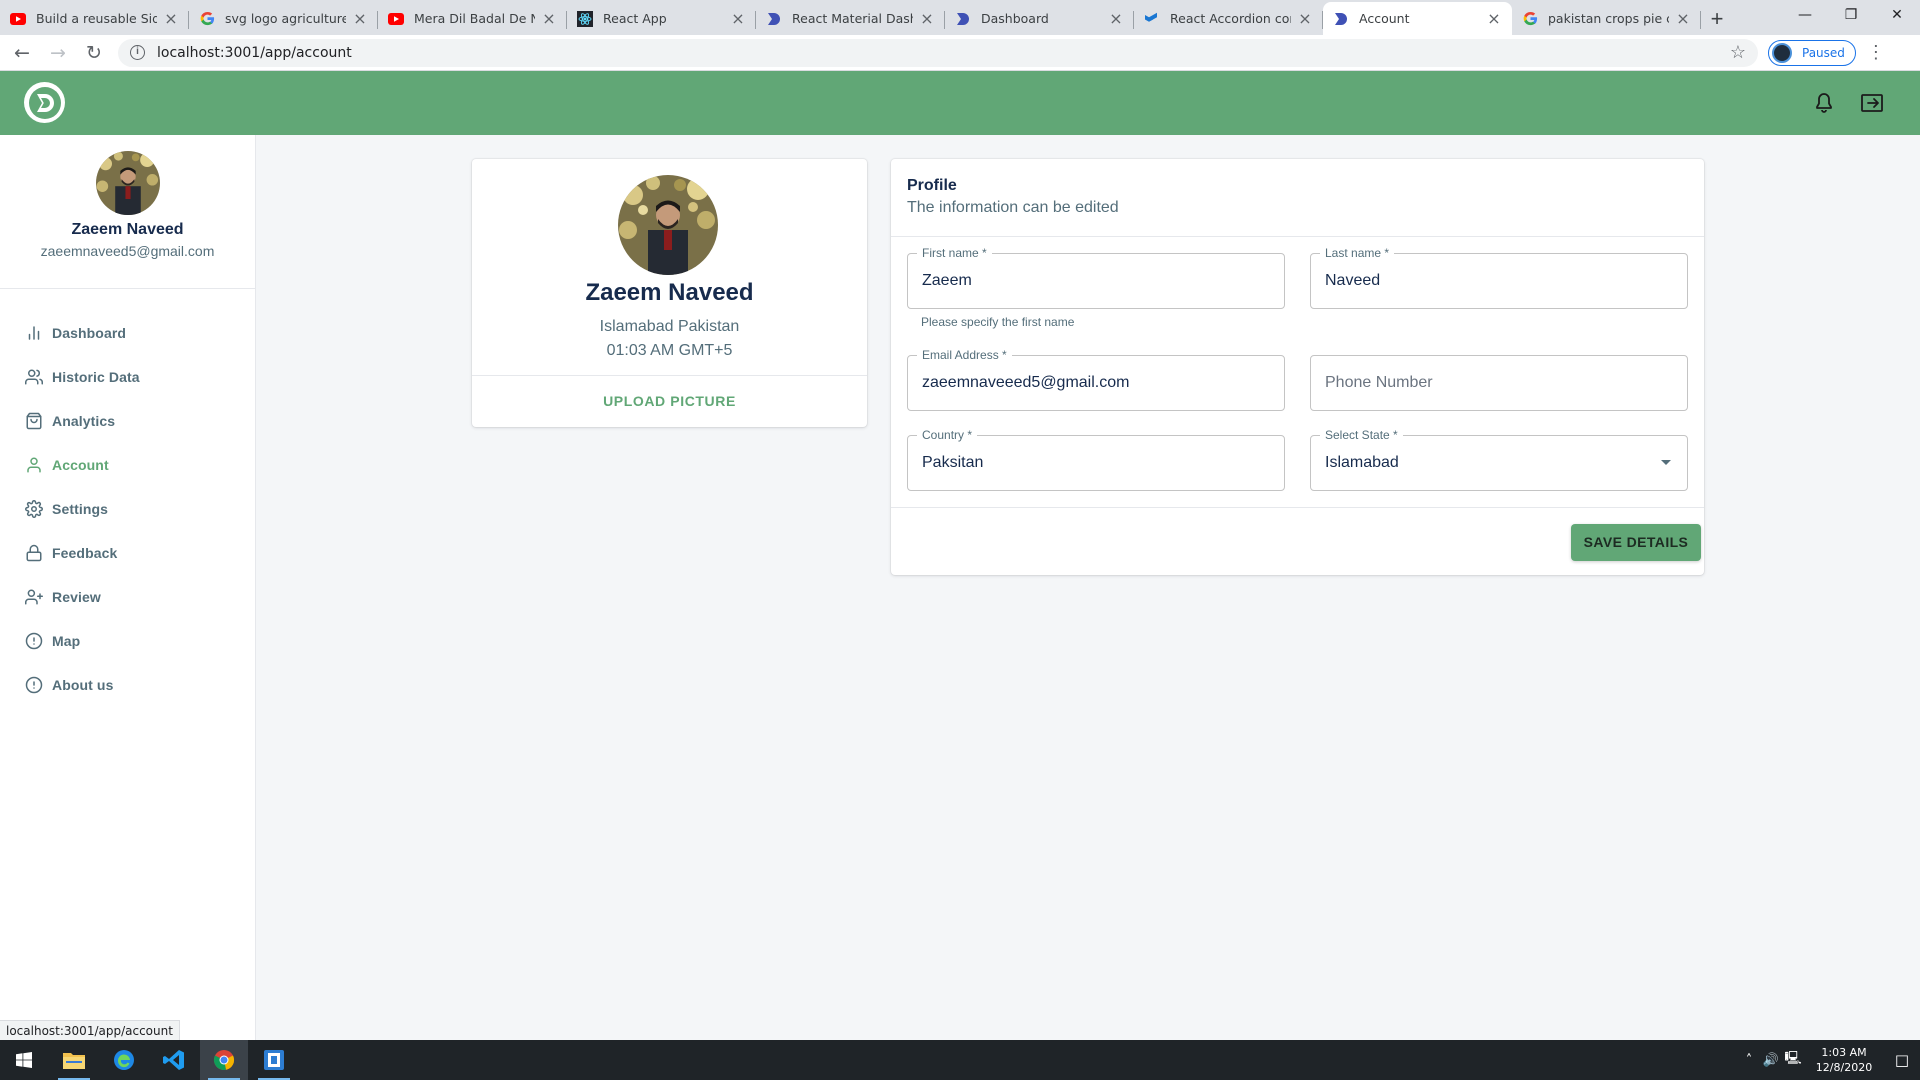  Describe the element at coordinates (127, 509) in the screenshot. I see `sidebar-item-settings: Settings` at that location.